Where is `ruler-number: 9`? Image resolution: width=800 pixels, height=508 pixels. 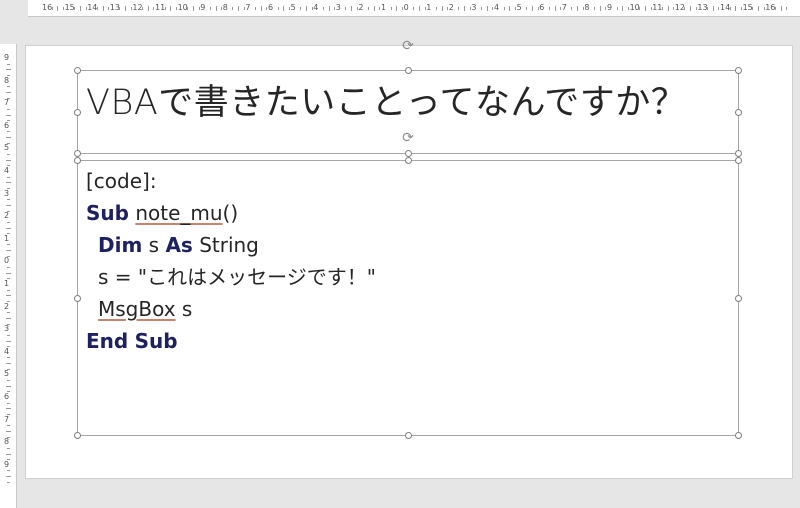
ruler-number: 9 is located at coordinates (7, 57).